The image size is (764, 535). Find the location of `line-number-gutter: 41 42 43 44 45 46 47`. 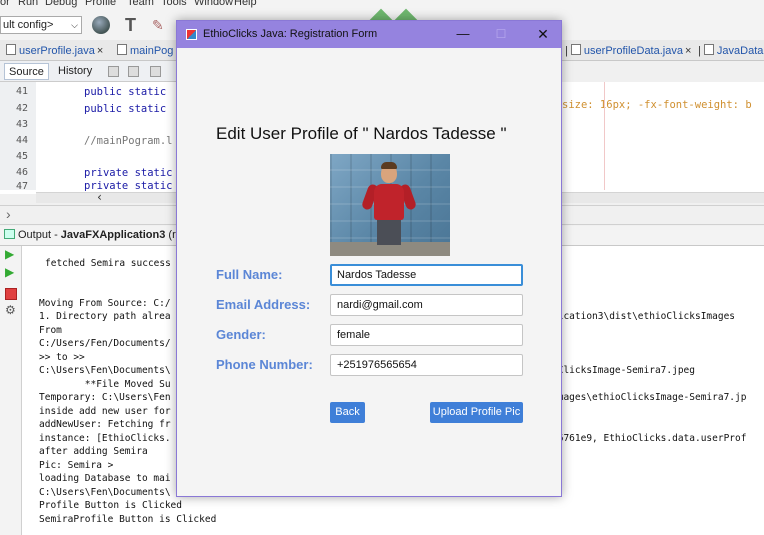

line-number-gutter: 41 42 43 44 45 46 47 is located at coordinates (18, 137).